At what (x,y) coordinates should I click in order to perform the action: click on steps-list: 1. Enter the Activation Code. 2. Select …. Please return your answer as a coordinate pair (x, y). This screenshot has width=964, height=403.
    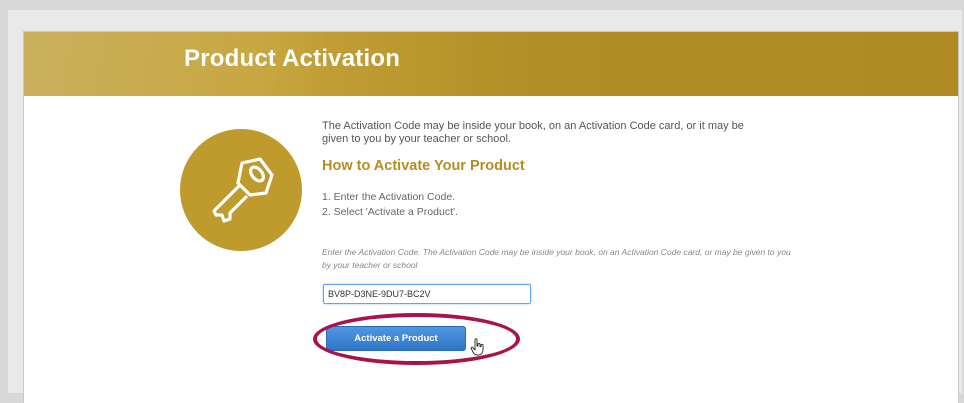
    Looking at the image, I should click on (390, 205).